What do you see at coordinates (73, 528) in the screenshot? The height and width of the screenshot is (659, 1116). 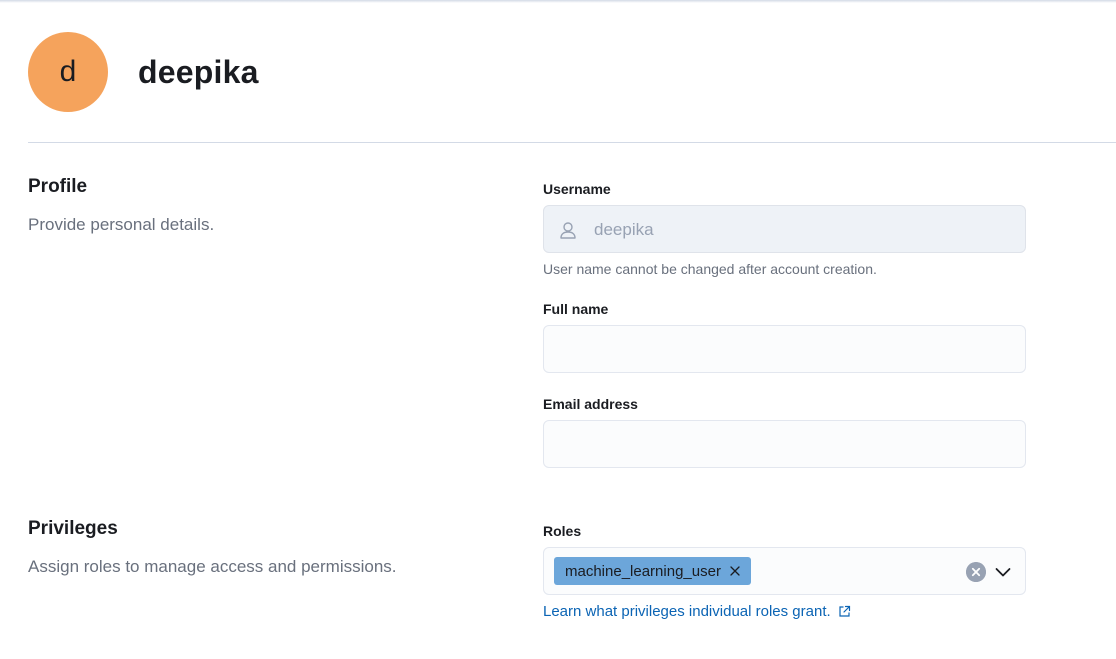 I see `privileges-section-title: Privileges` at bounding box center [73, 528].